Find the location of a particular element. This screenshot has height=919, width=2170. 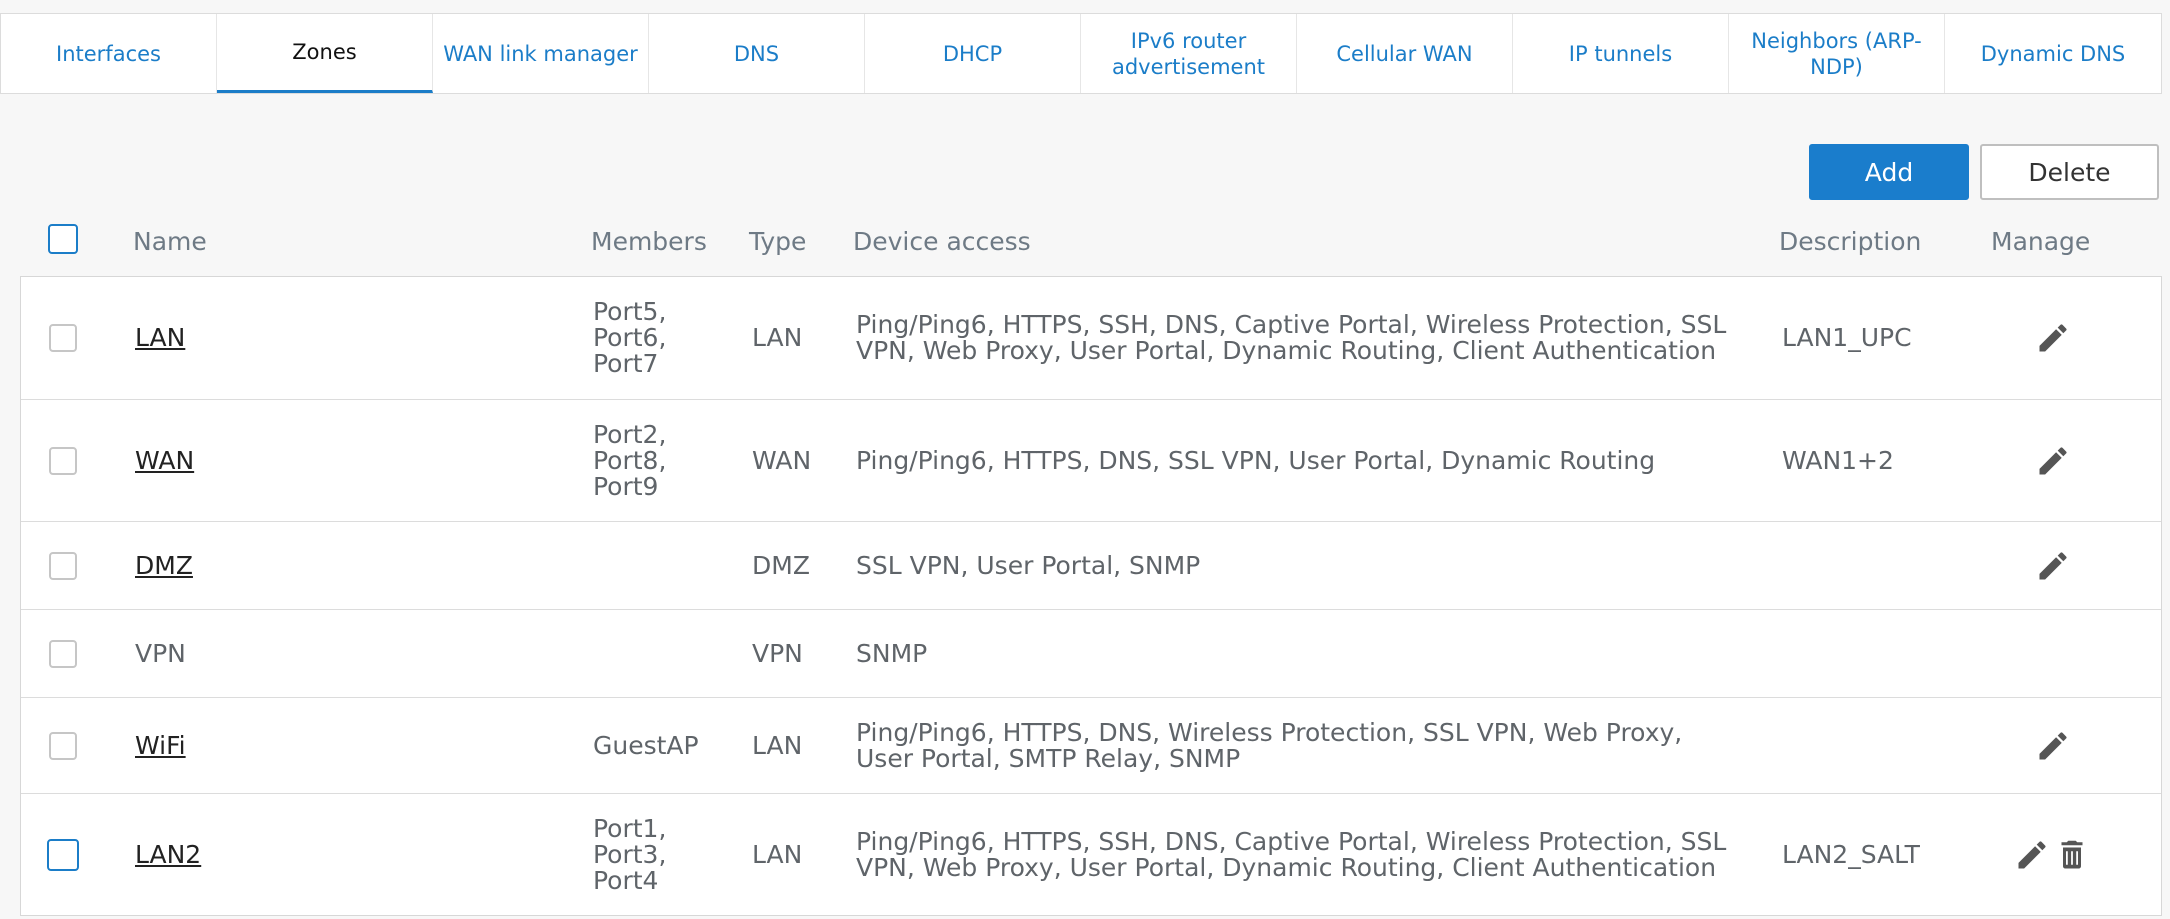

zone-members: Port2, Port8, Port9 is located at coordinates (630, 460).